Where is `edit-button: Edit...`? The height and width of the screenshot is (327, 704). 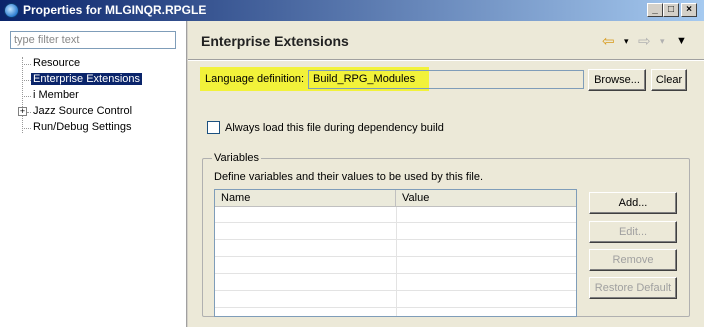
edit-button: Edit... is located at coordinates (633, 232).